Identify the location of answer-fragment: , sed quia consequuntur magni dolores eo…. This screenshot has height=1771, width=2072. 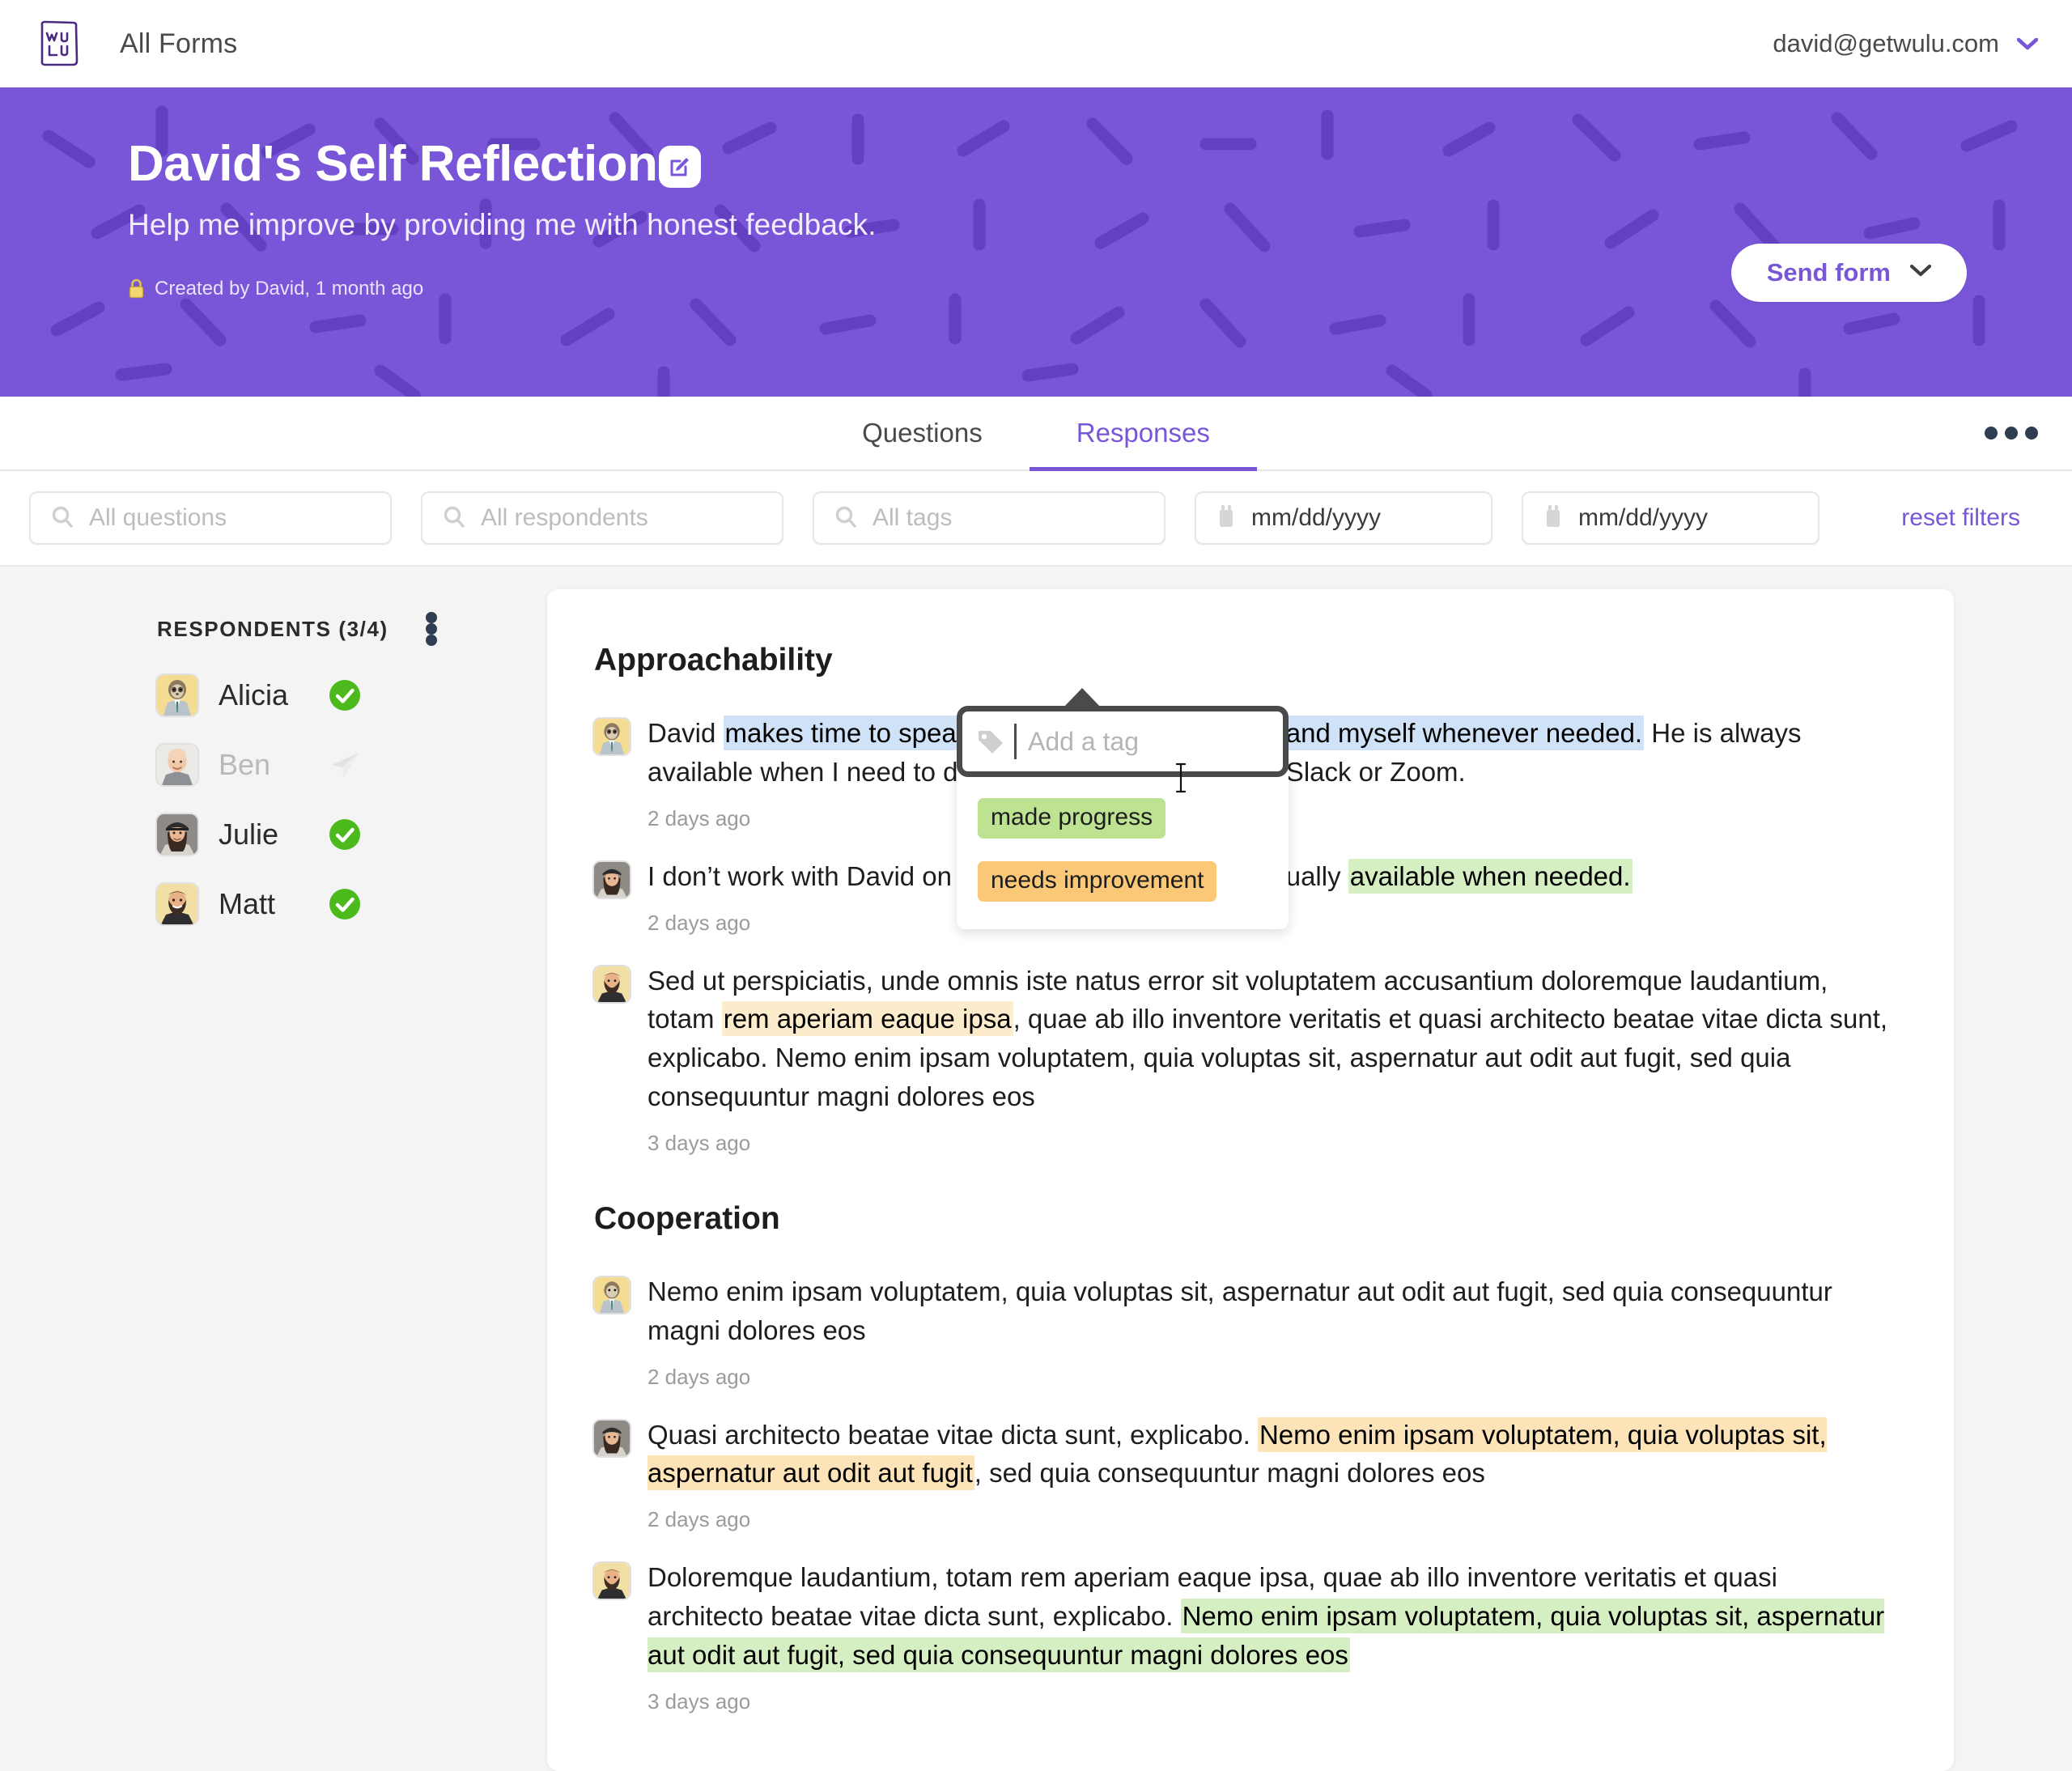
(1229, 1473).